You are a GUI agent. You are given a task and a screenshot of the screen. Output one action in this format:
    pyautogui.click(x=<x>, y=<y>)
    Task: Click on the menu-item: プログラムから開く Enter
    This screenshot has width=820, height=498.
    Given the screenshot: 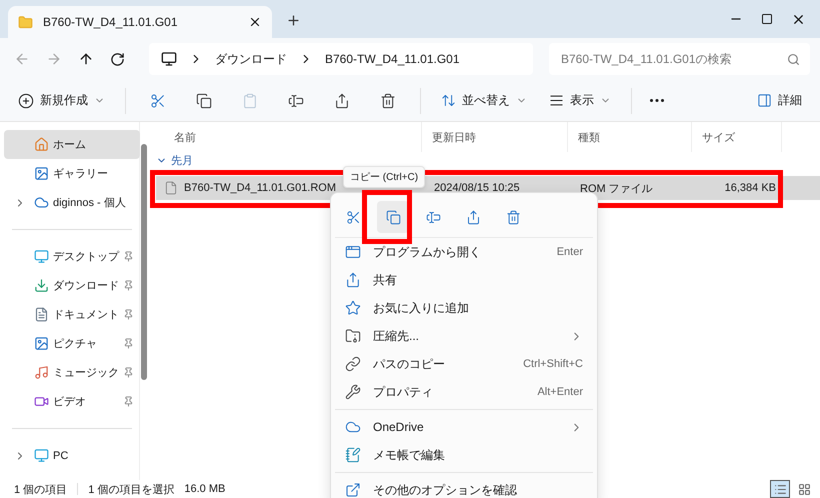 What is the action you would take?
    pyautogui.click(x=464, y=252)
    